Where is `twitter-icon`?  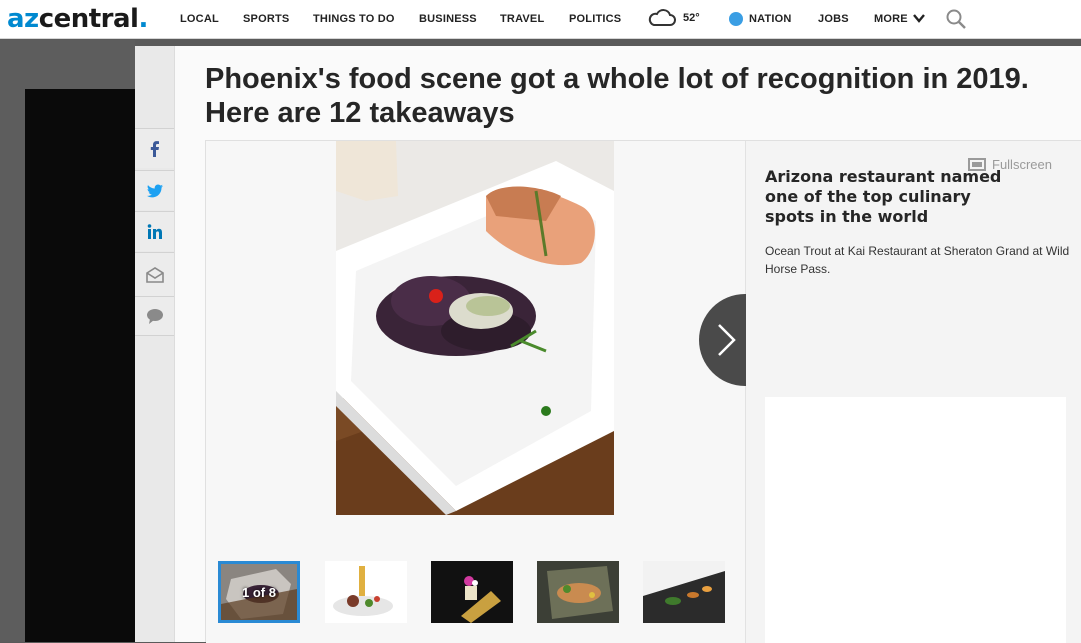
twitter-icon is located at coordinates (154, 190).